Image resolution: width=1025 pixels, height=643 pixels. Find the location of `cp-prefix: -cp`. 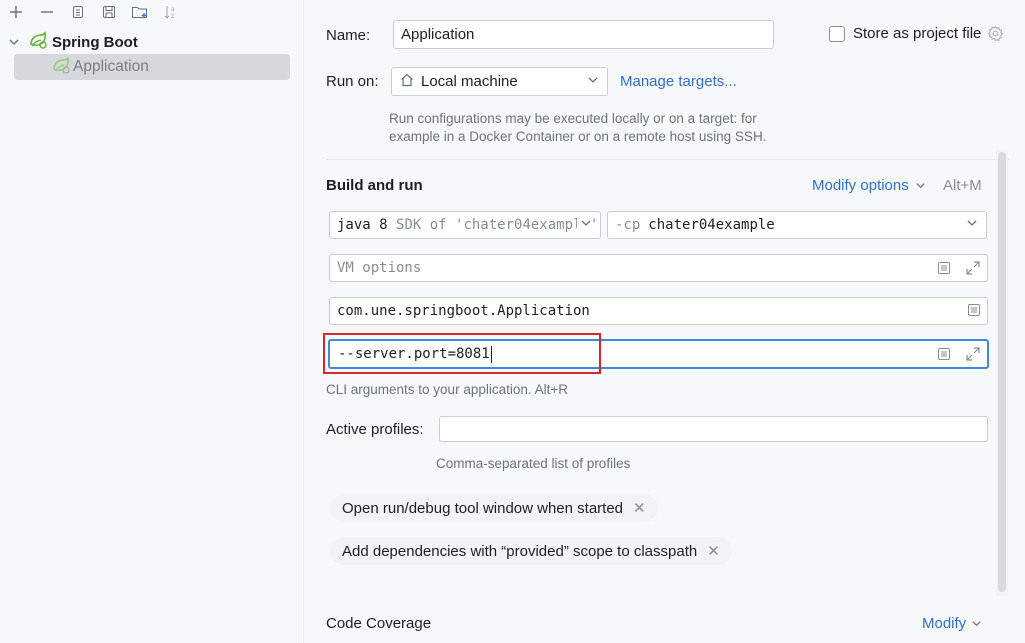

cp-prefix: -cp is located at coordinates (628, 225).